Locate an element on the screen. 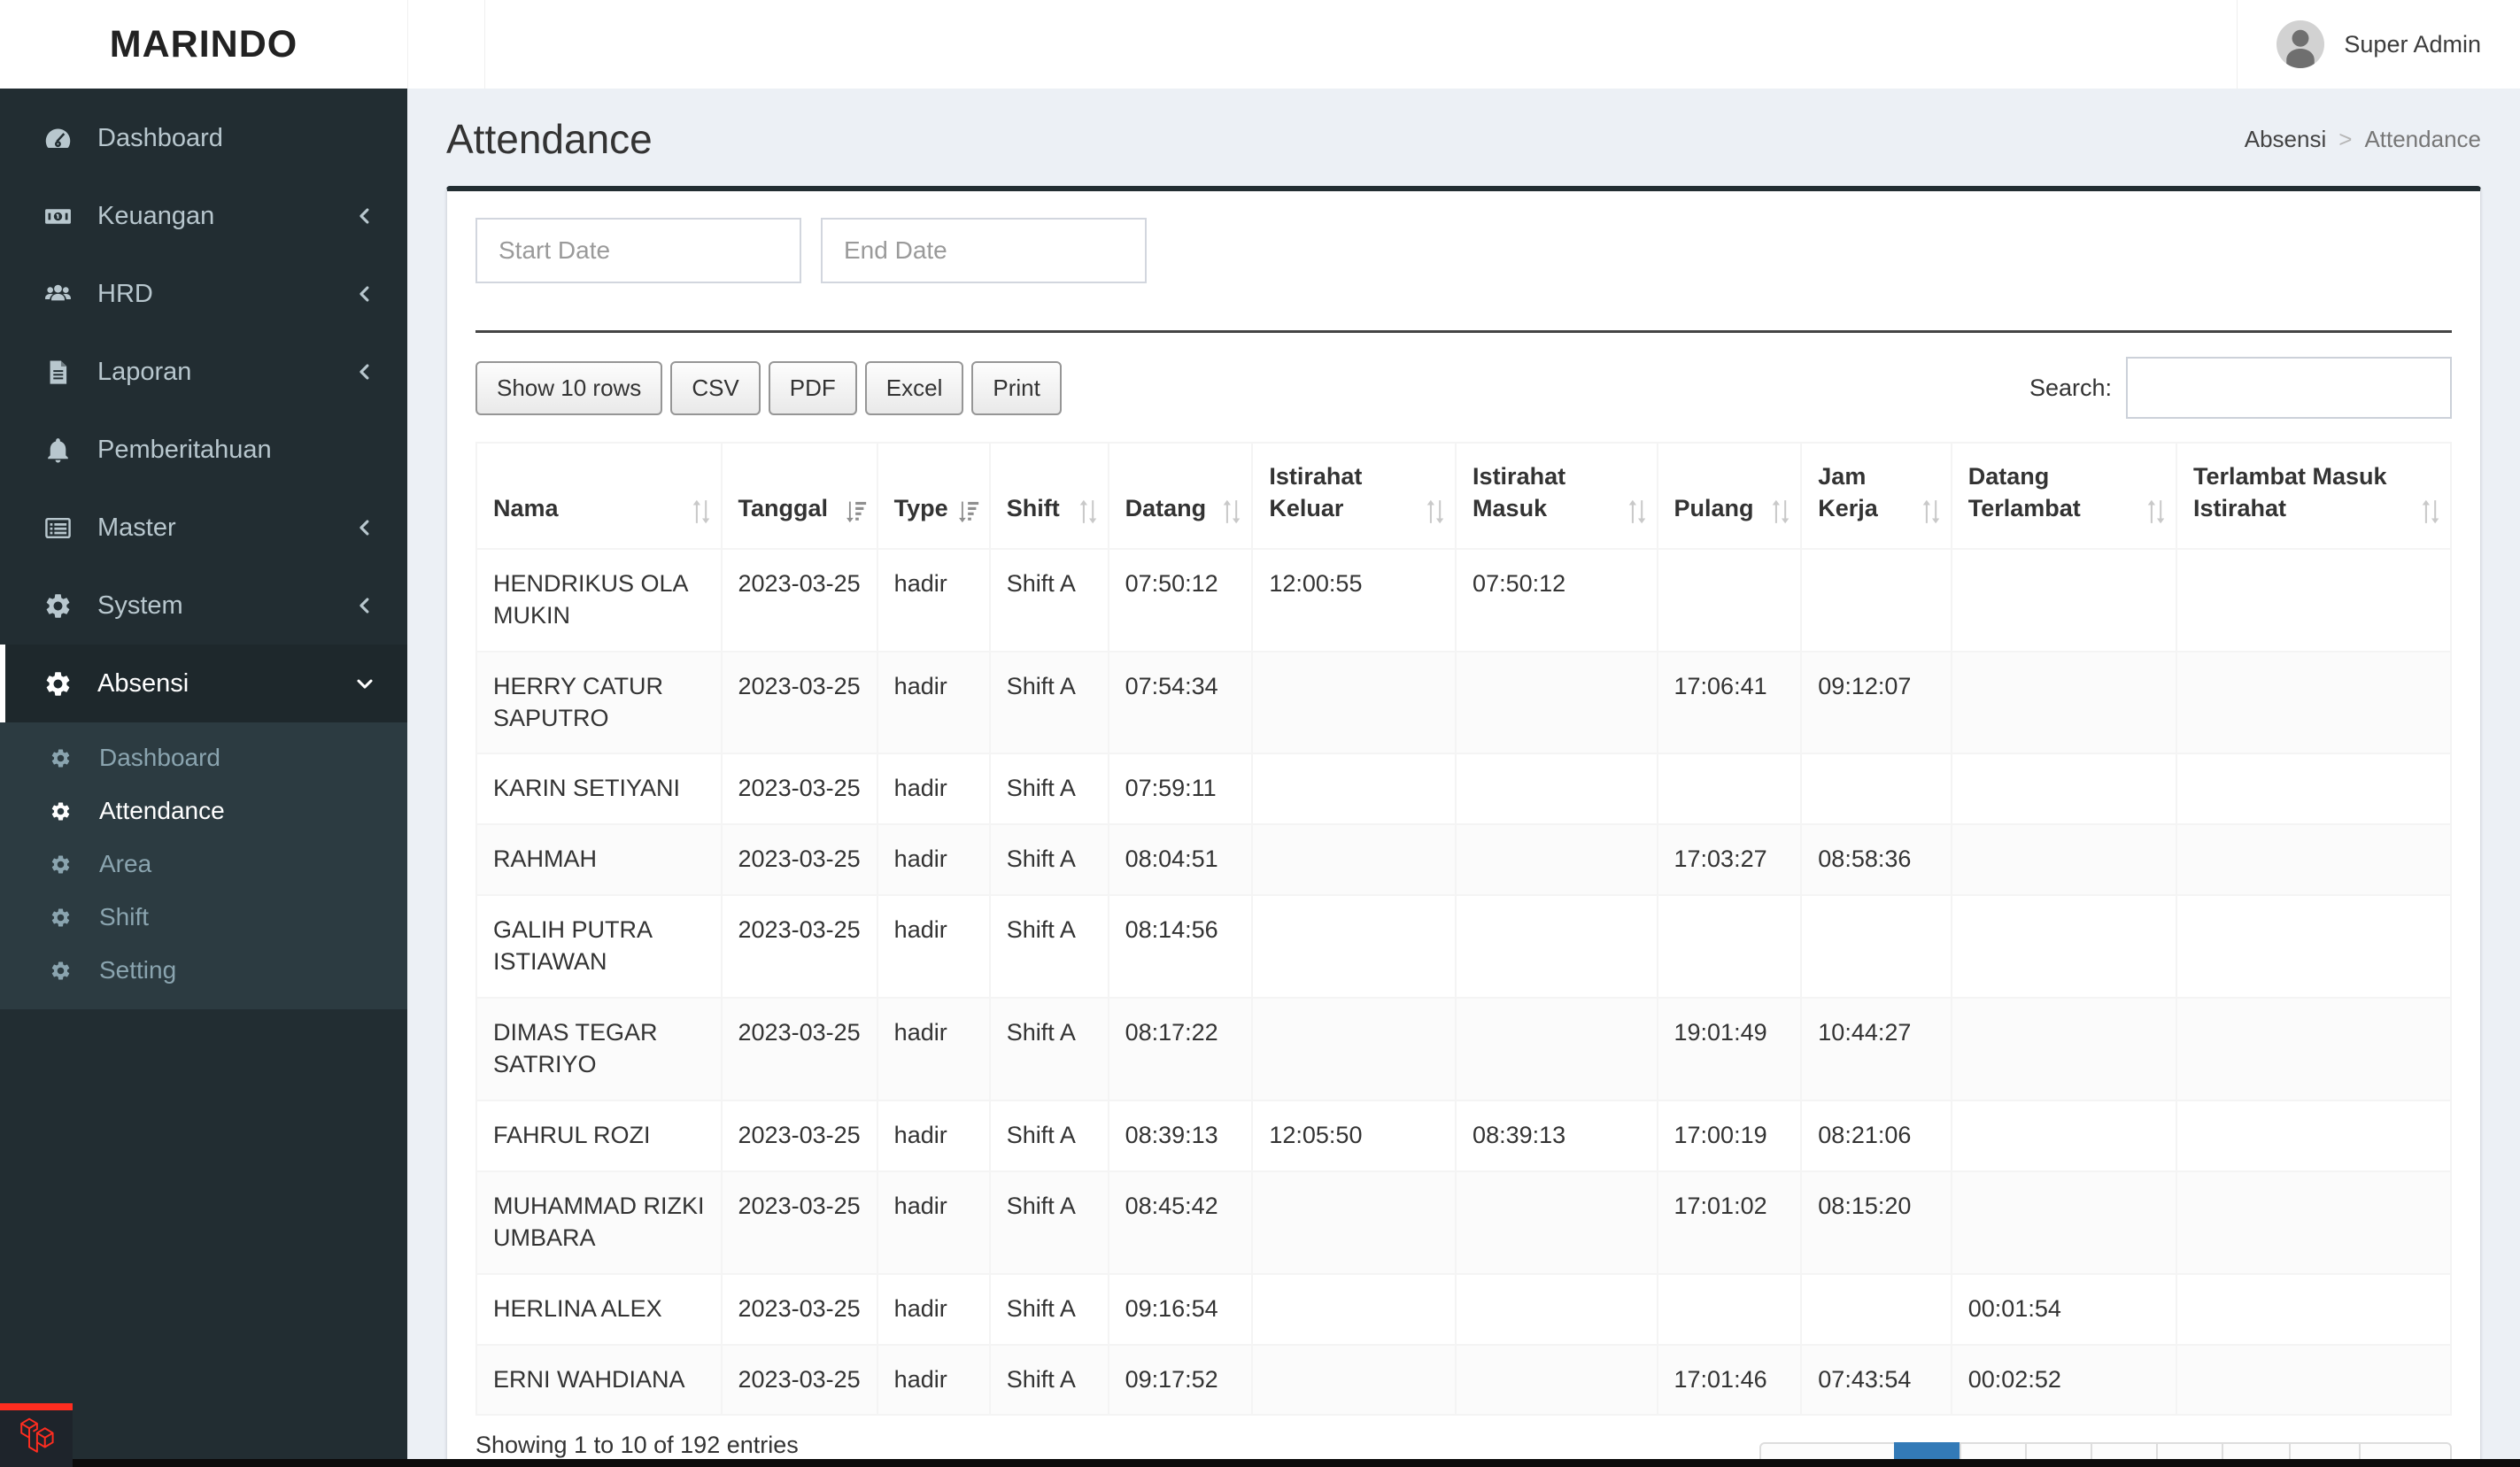 The width and height of the screenshot is (2520, 1467). cell-pulang: 19:01:49 is located at coordinates (1729, 1049).